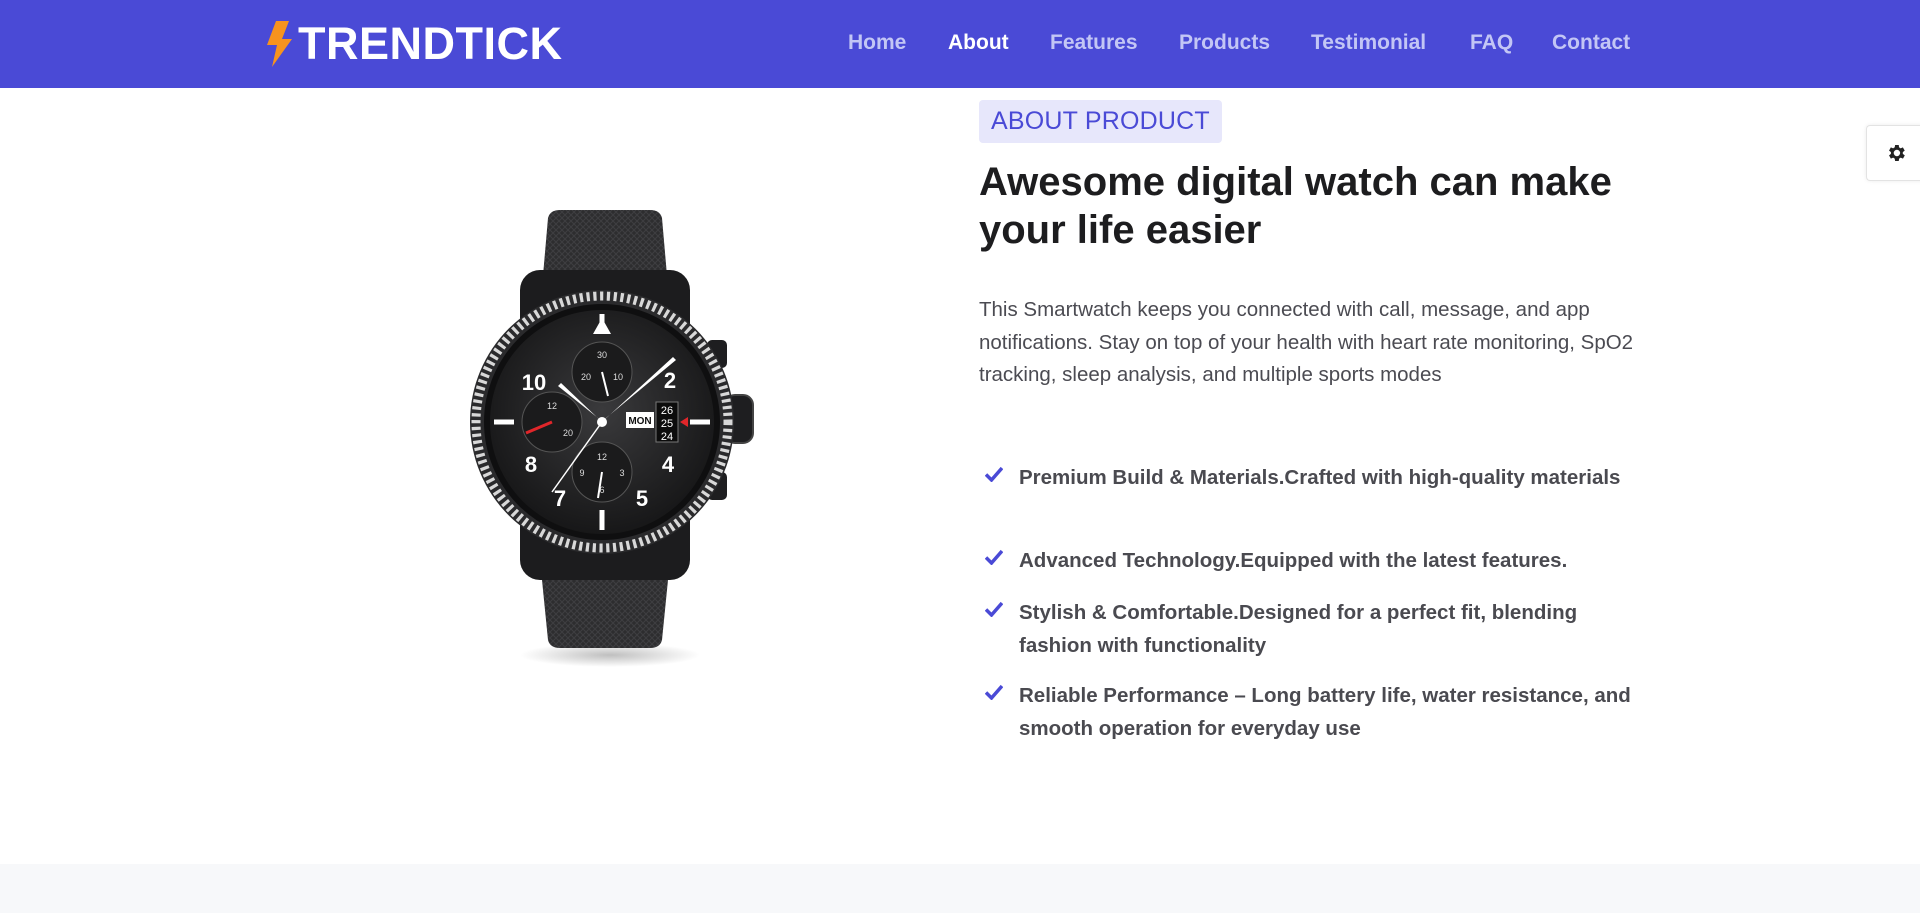  Describe the element at coordinates (667, 424) in the screenshot. I see `date-label: 25` at that location.